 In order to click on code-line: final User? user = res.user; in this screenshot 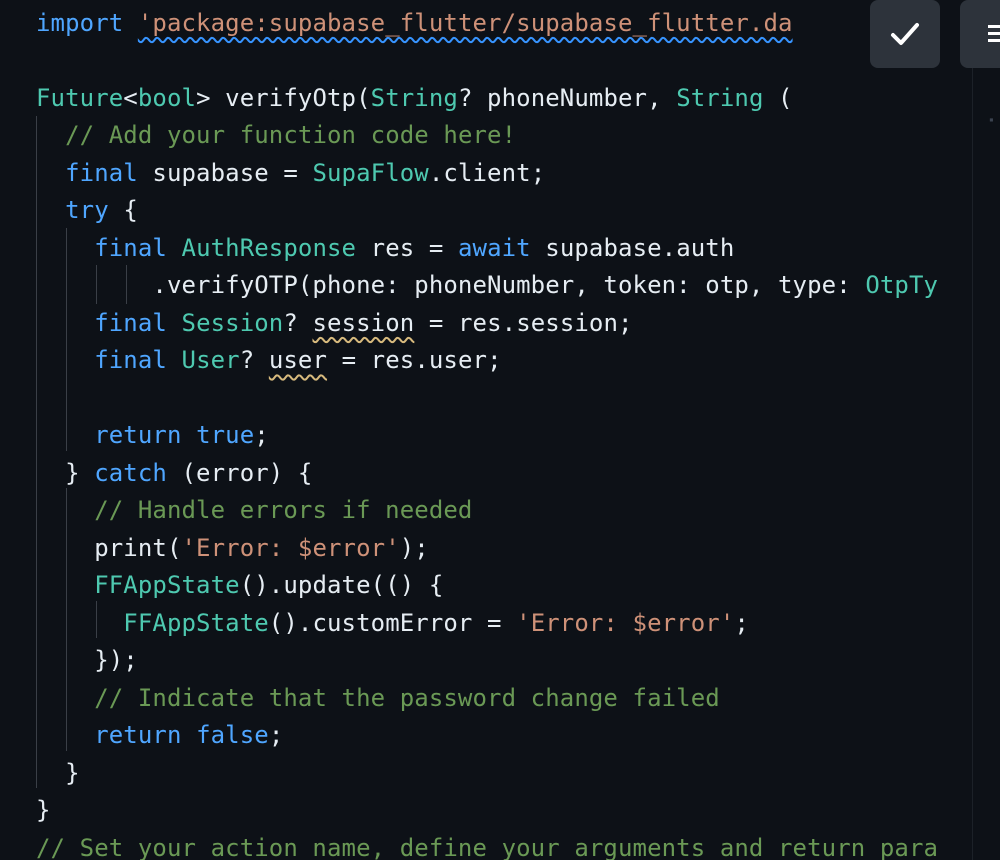, I will do `click(269, 361)`.